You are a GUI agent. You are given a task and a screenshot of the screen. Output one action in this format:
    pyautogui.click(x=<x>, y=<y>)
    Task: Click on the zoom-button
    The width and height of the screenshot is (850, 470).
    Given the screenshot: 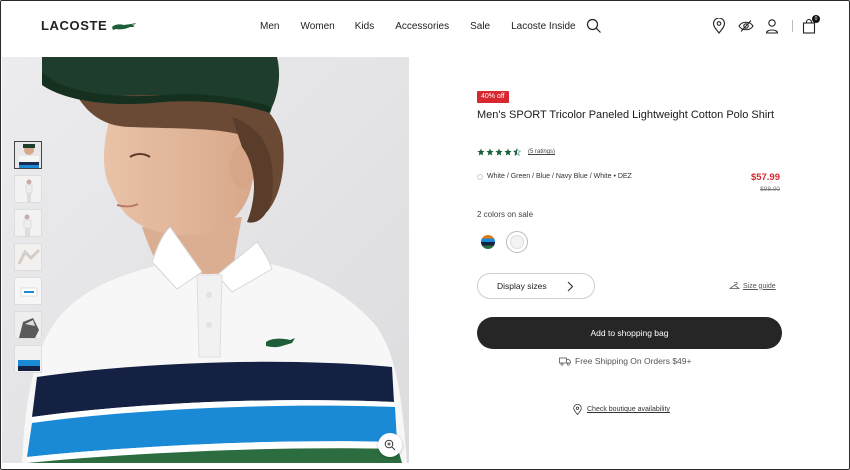 What is the action you would take?
    pyautogui.click(x=390, y=445)
    